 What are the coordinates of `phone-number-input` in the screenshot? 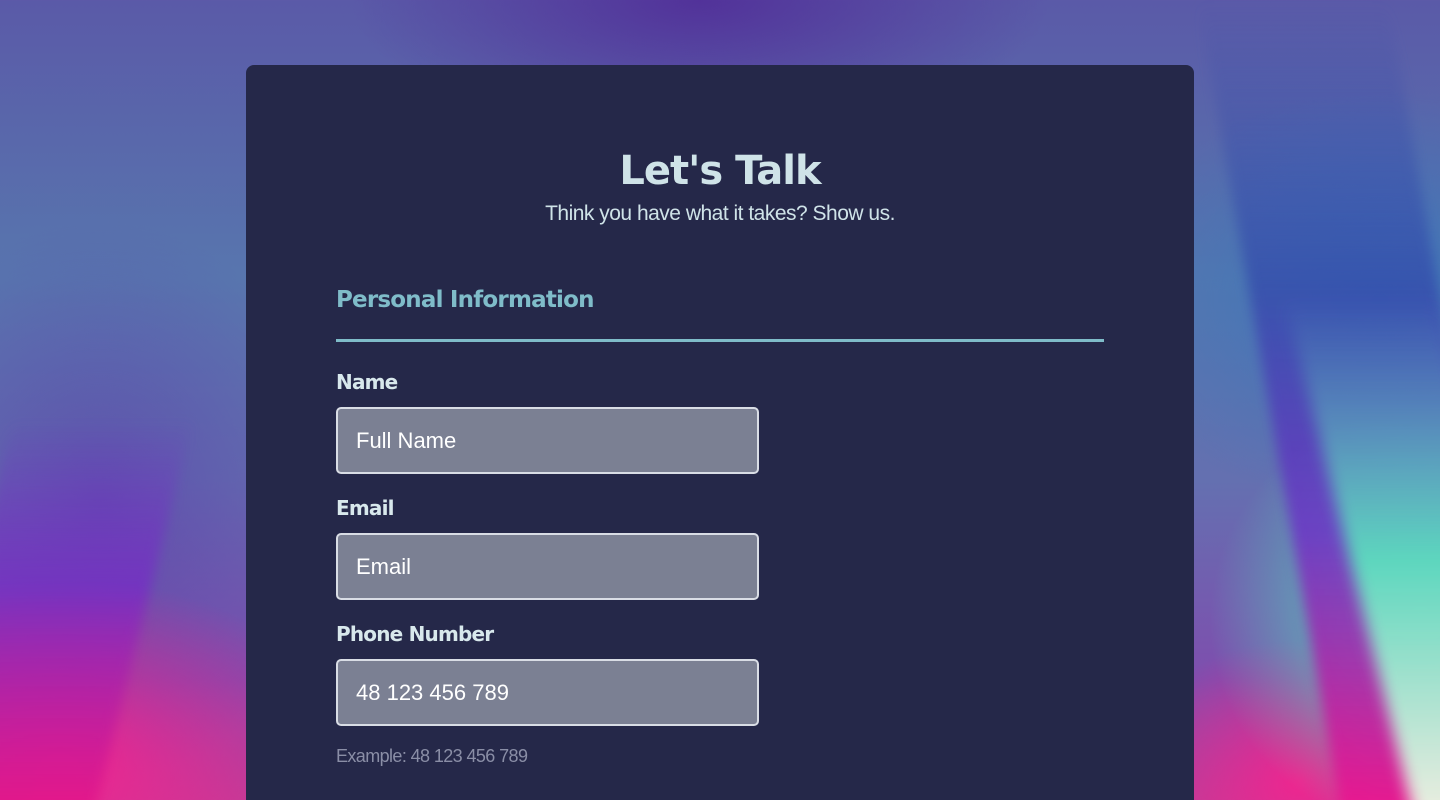 It's located at (547, 692).